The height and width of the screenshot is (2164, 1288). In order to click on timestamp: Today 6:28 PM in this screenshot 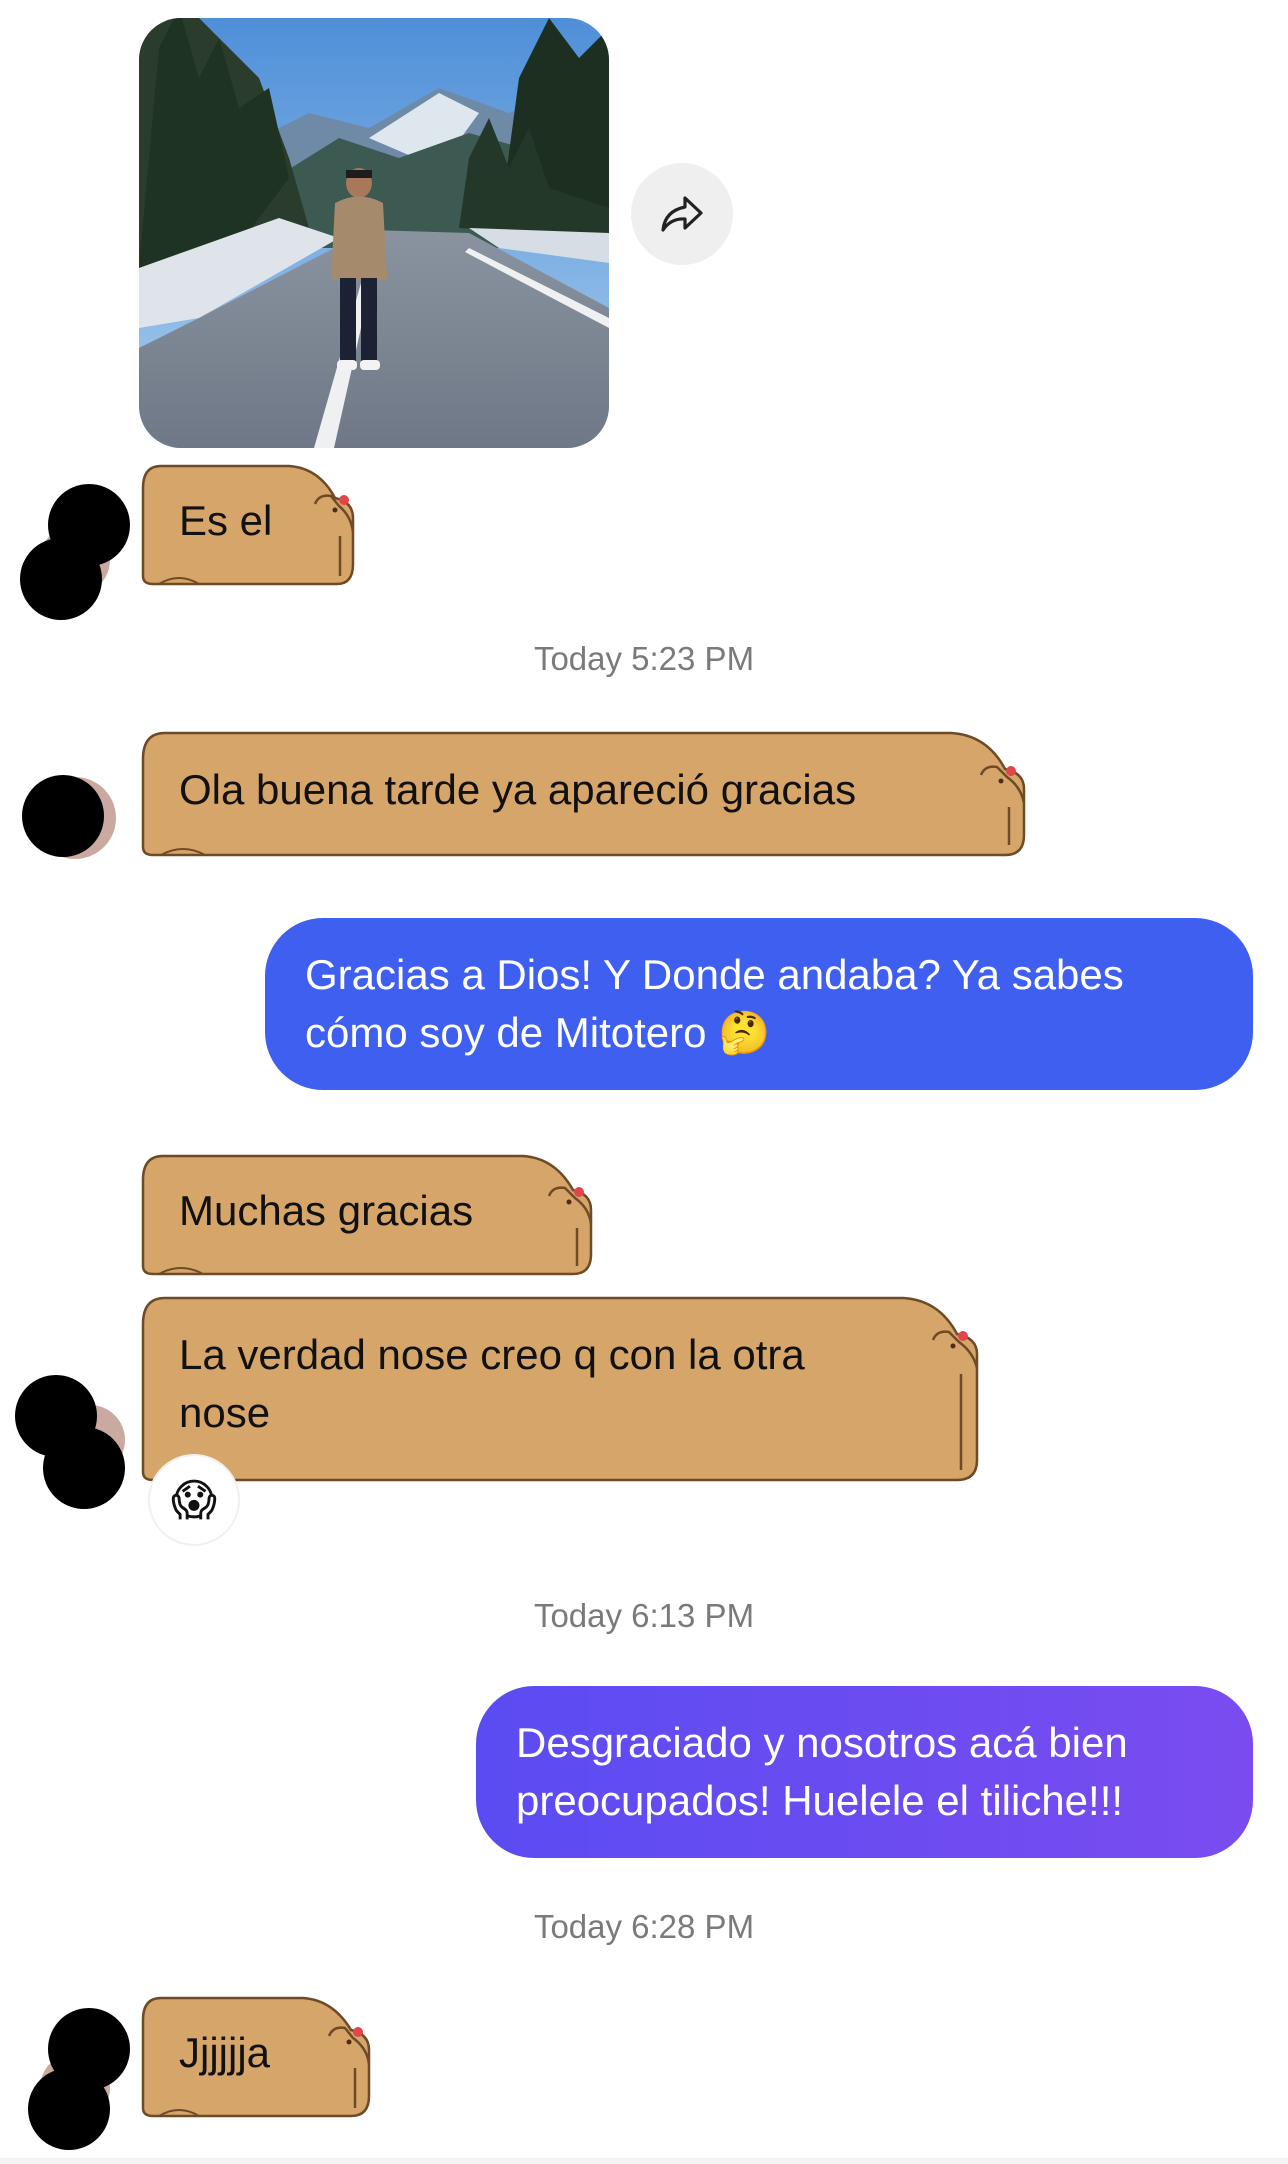, I will do `click(644, 1926)`.